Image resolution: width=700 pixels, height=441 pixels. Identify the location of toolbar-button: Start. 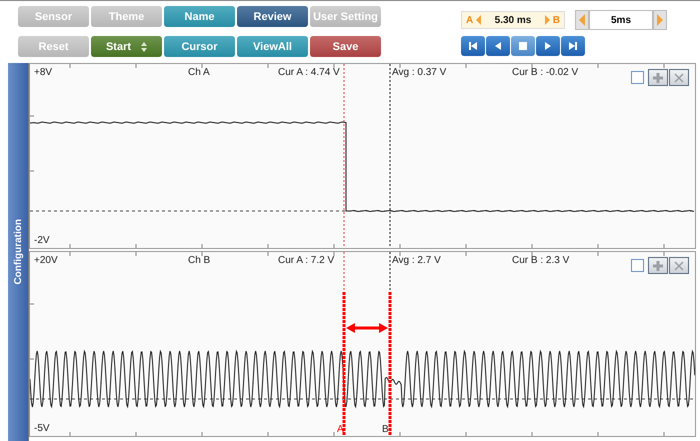
(126, 46).